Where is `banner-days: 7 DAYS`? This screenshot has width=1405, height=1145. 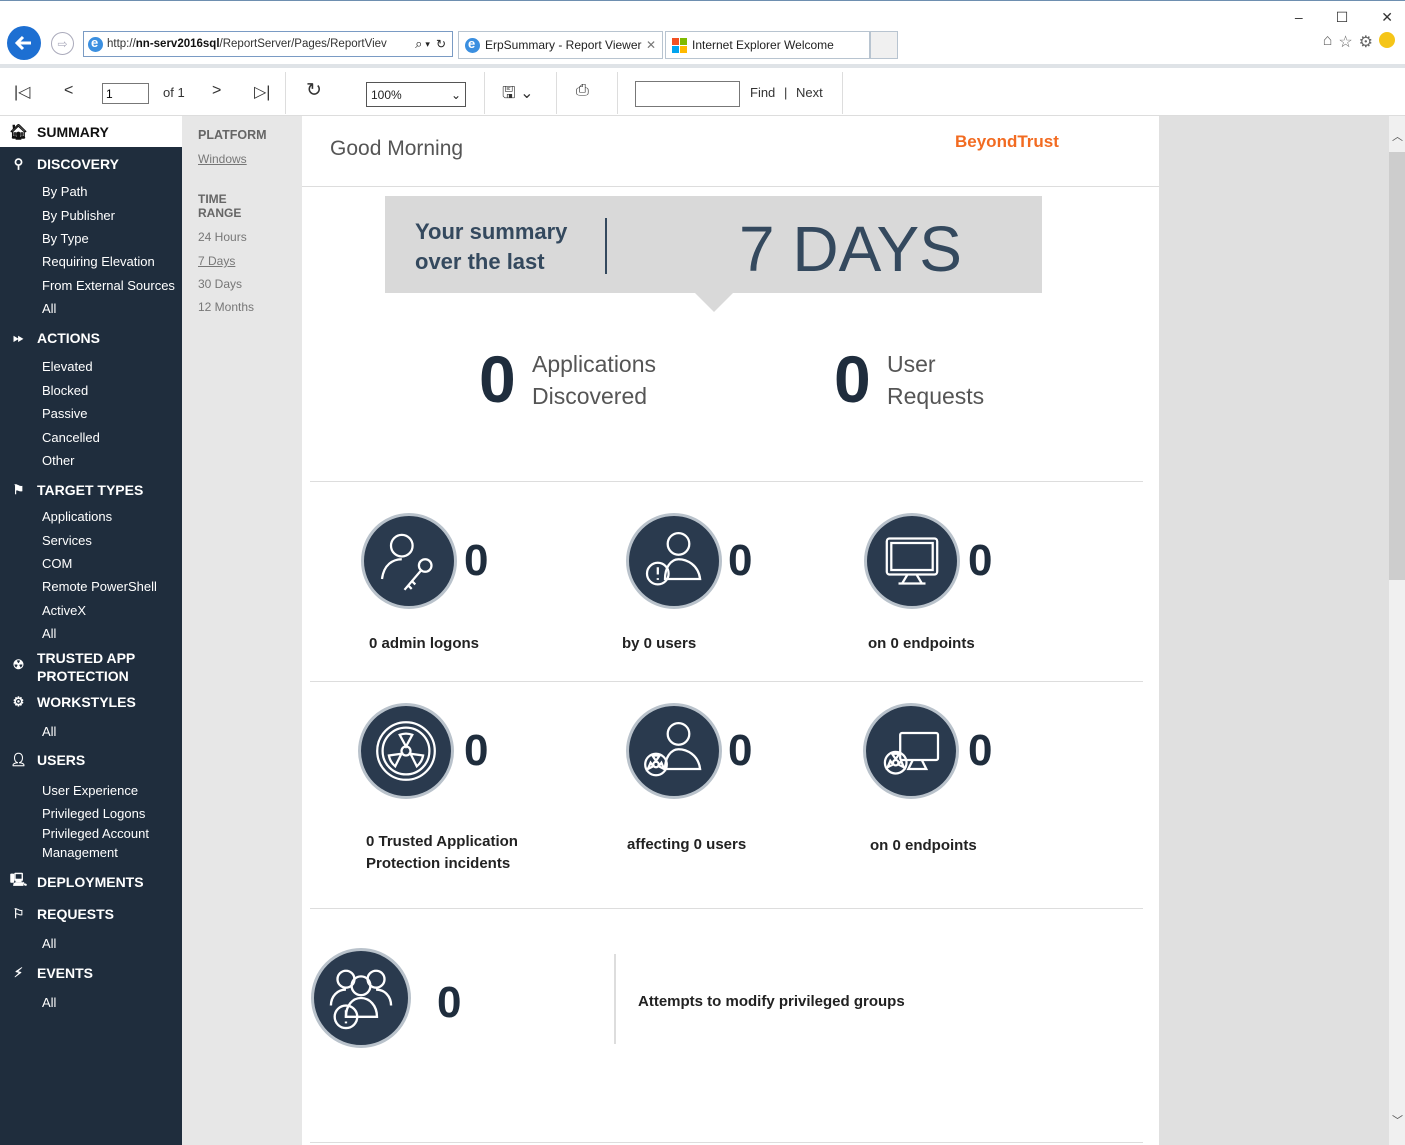
banner-days: 7 DAYS is located at coordinates (850, 249).